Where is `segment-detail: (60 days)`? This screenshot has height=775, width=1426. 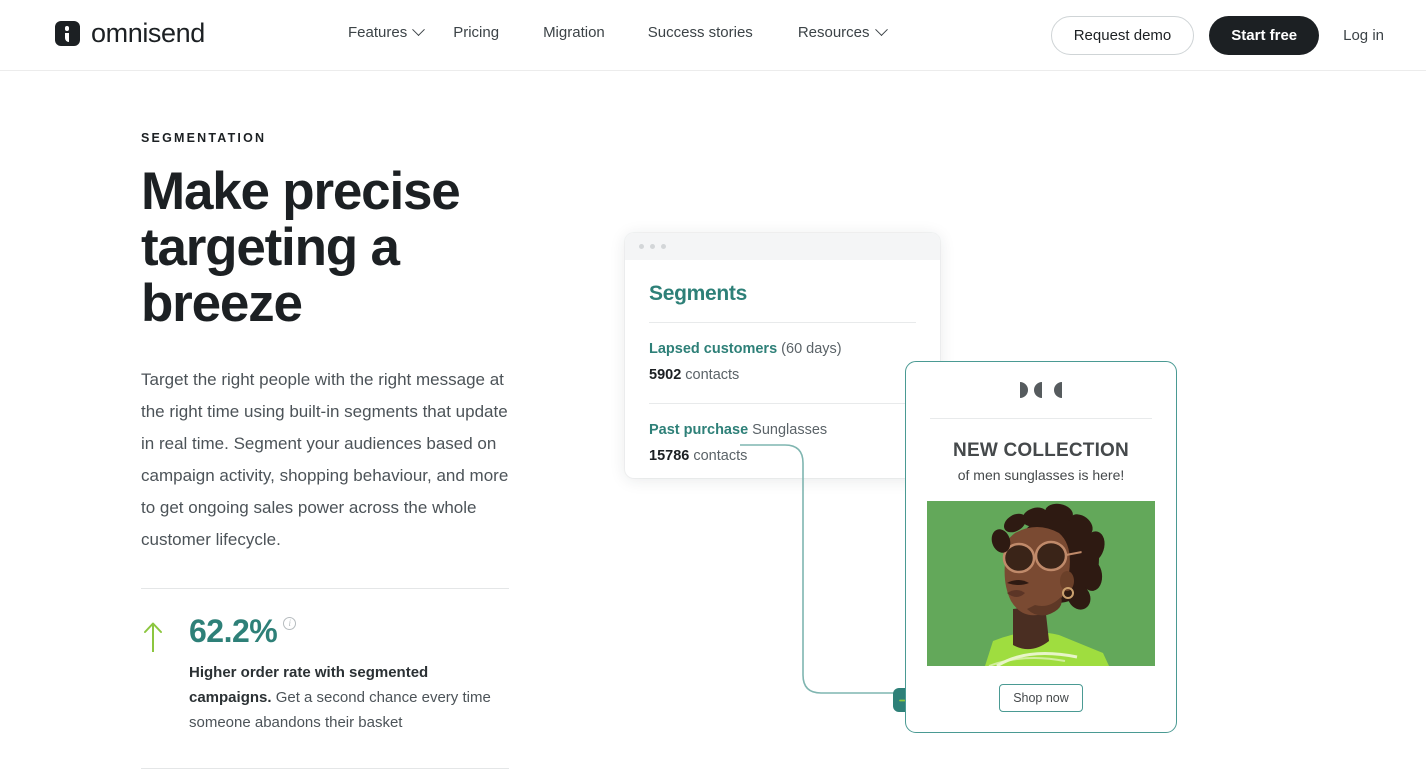
segment-detail: (60 days) is located at coordinates (811, 349).